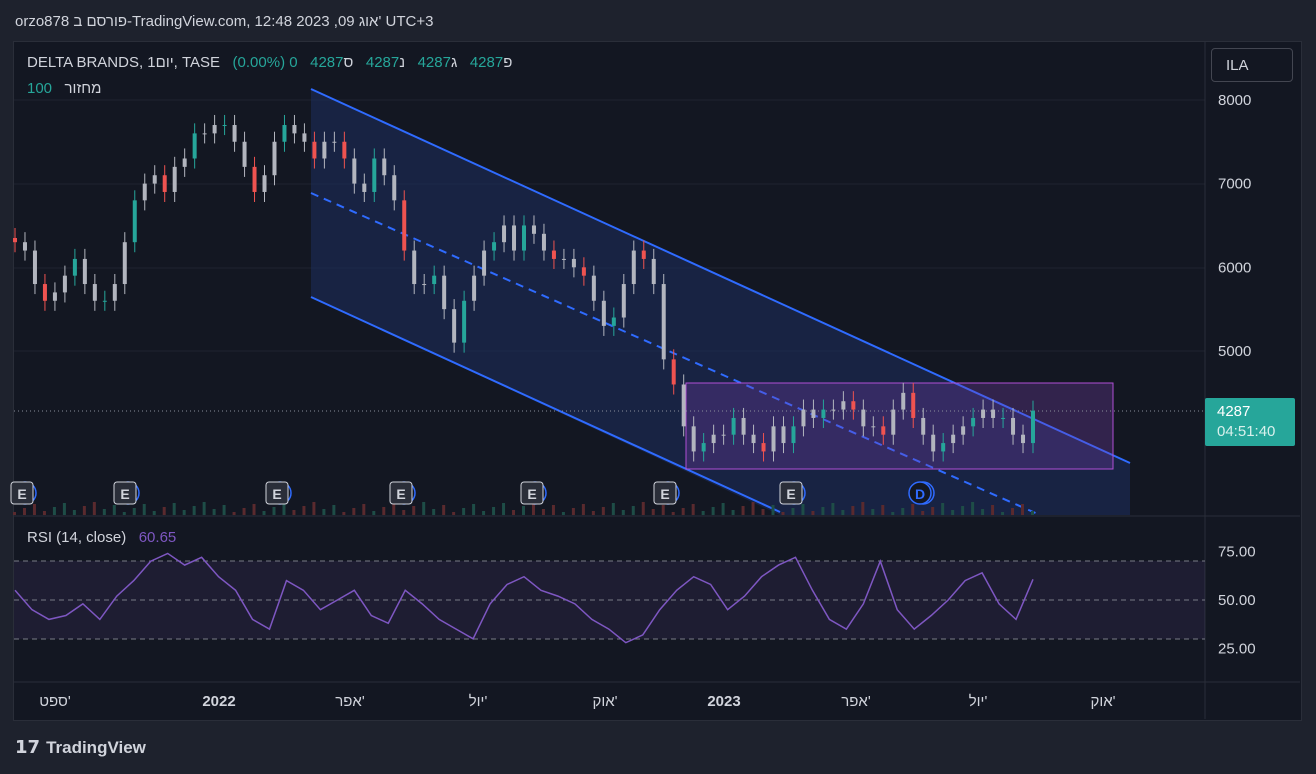 Image resolution: width=1316 pixels, height=774 pixels. I want to click on currency-button: ILA, so click(1252, 65).